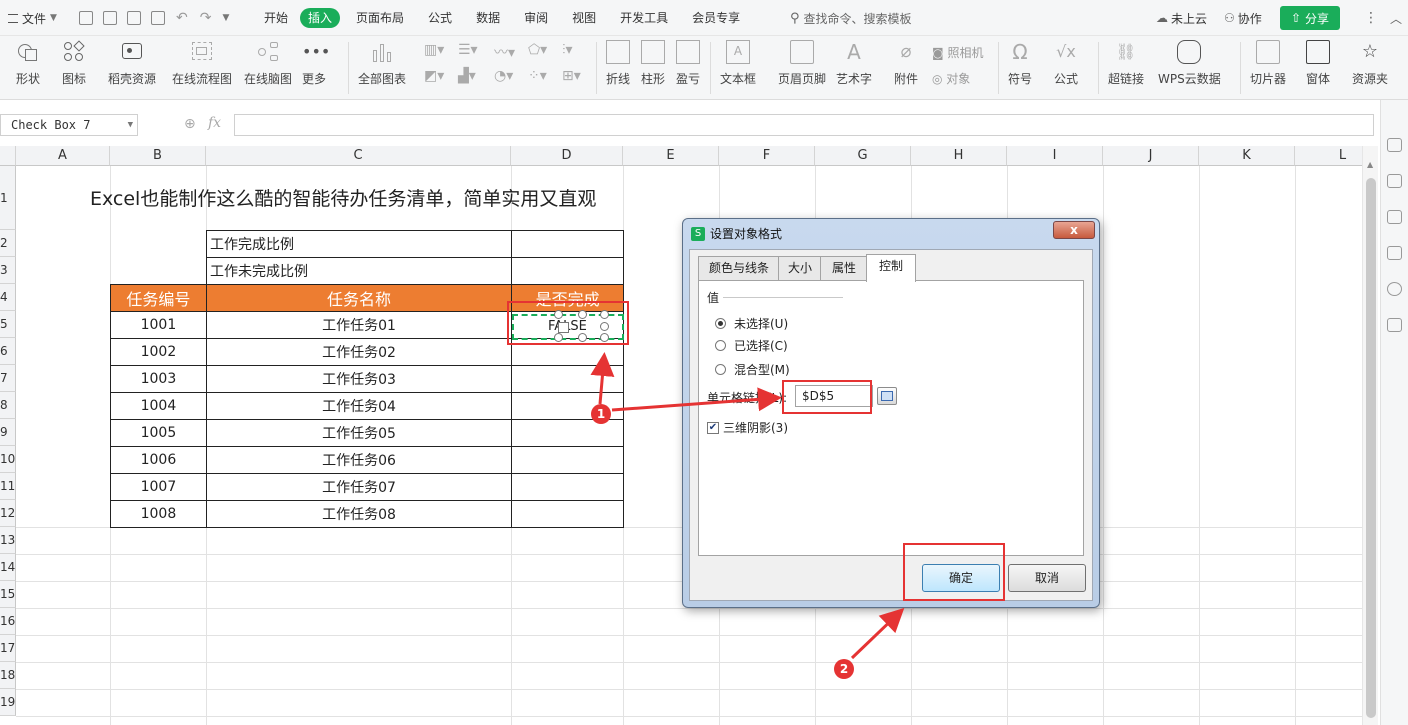 Image resolution: width=1408 pixels, height=725 pixels. I want to click on redo-icon: ↷, so click(206, 18).